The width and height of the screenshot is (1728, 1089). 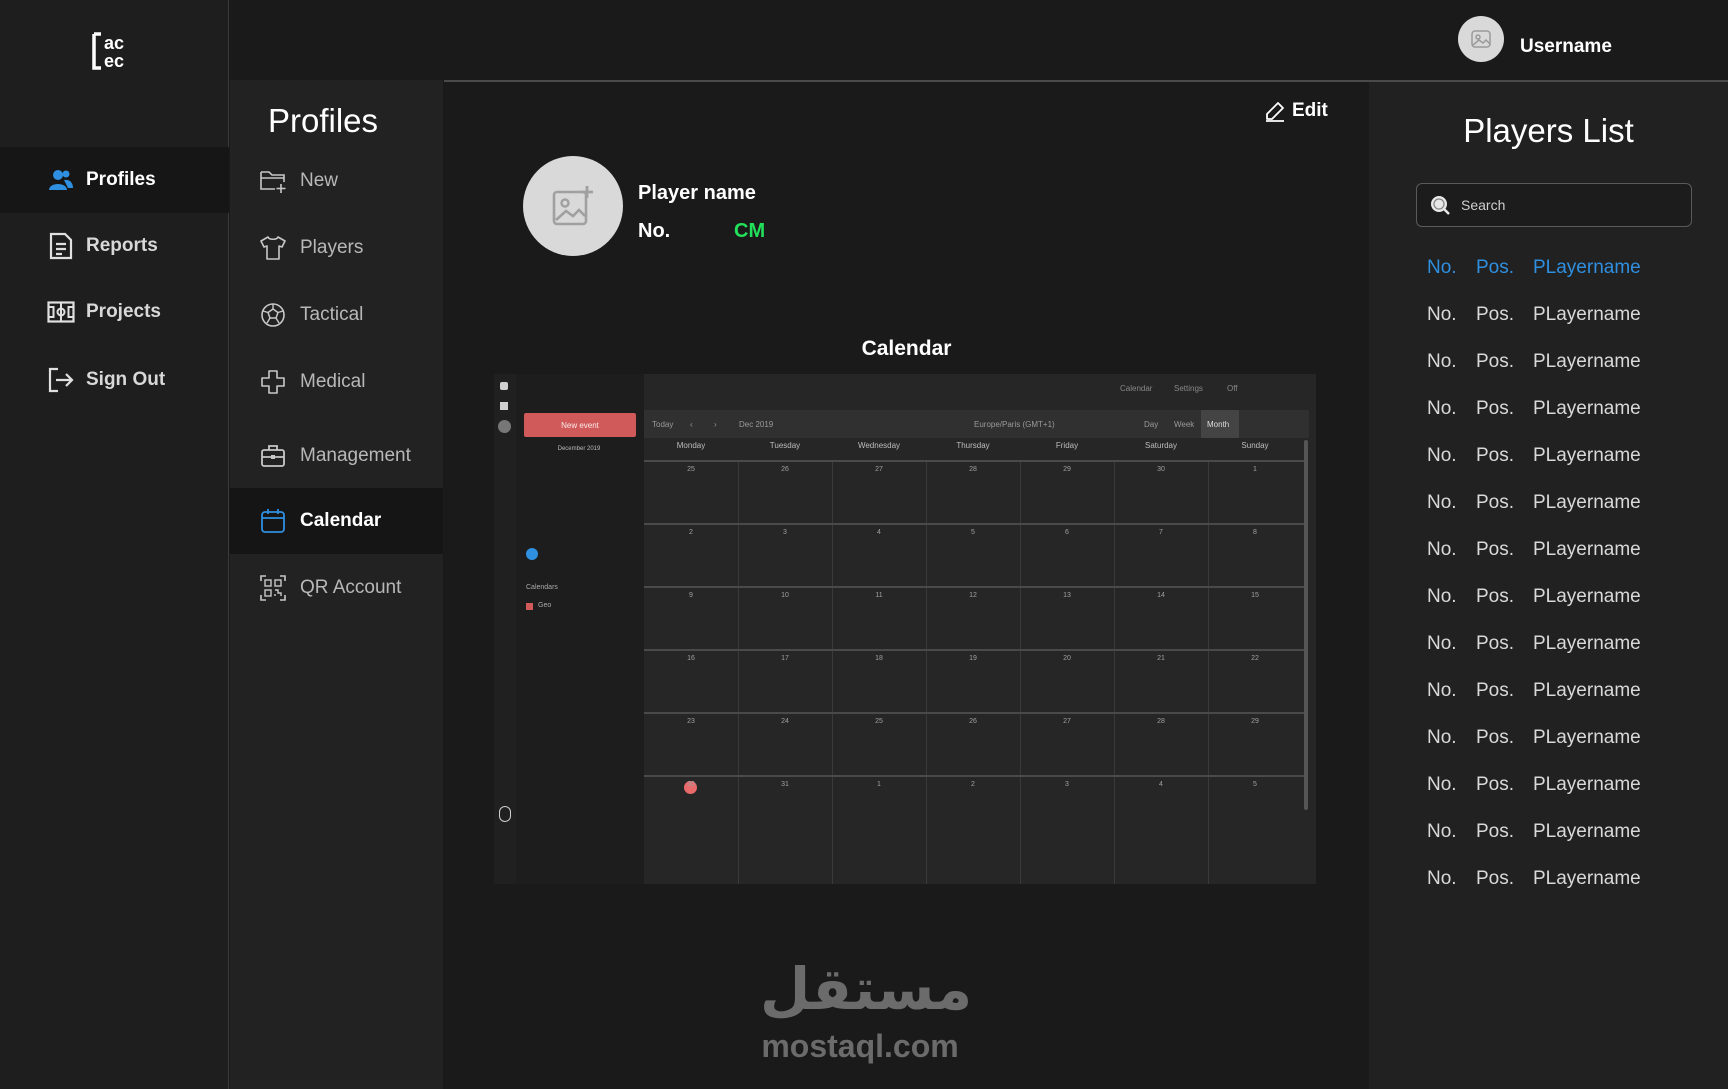 What do you see at coordinates (1255, 595) in the screenshot?
I see `day-cell-number: 15` at bounding box center [1255, 595].